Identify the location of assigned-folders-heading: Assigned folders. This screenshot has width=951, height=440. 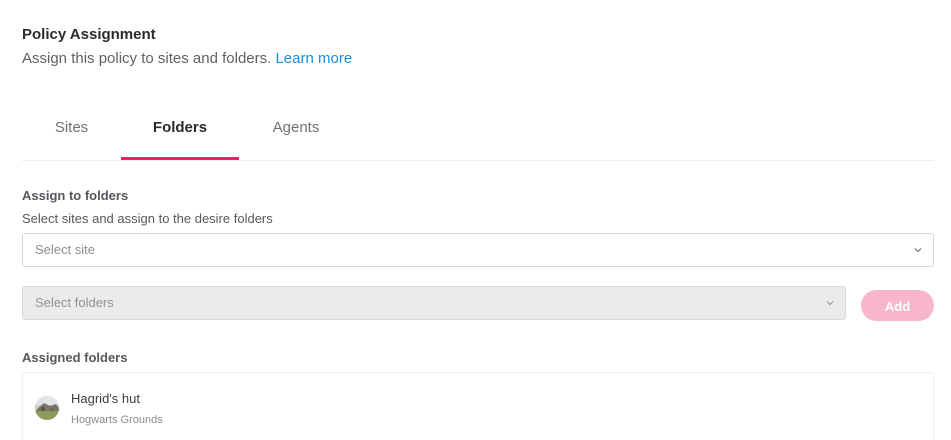
(75, 357).